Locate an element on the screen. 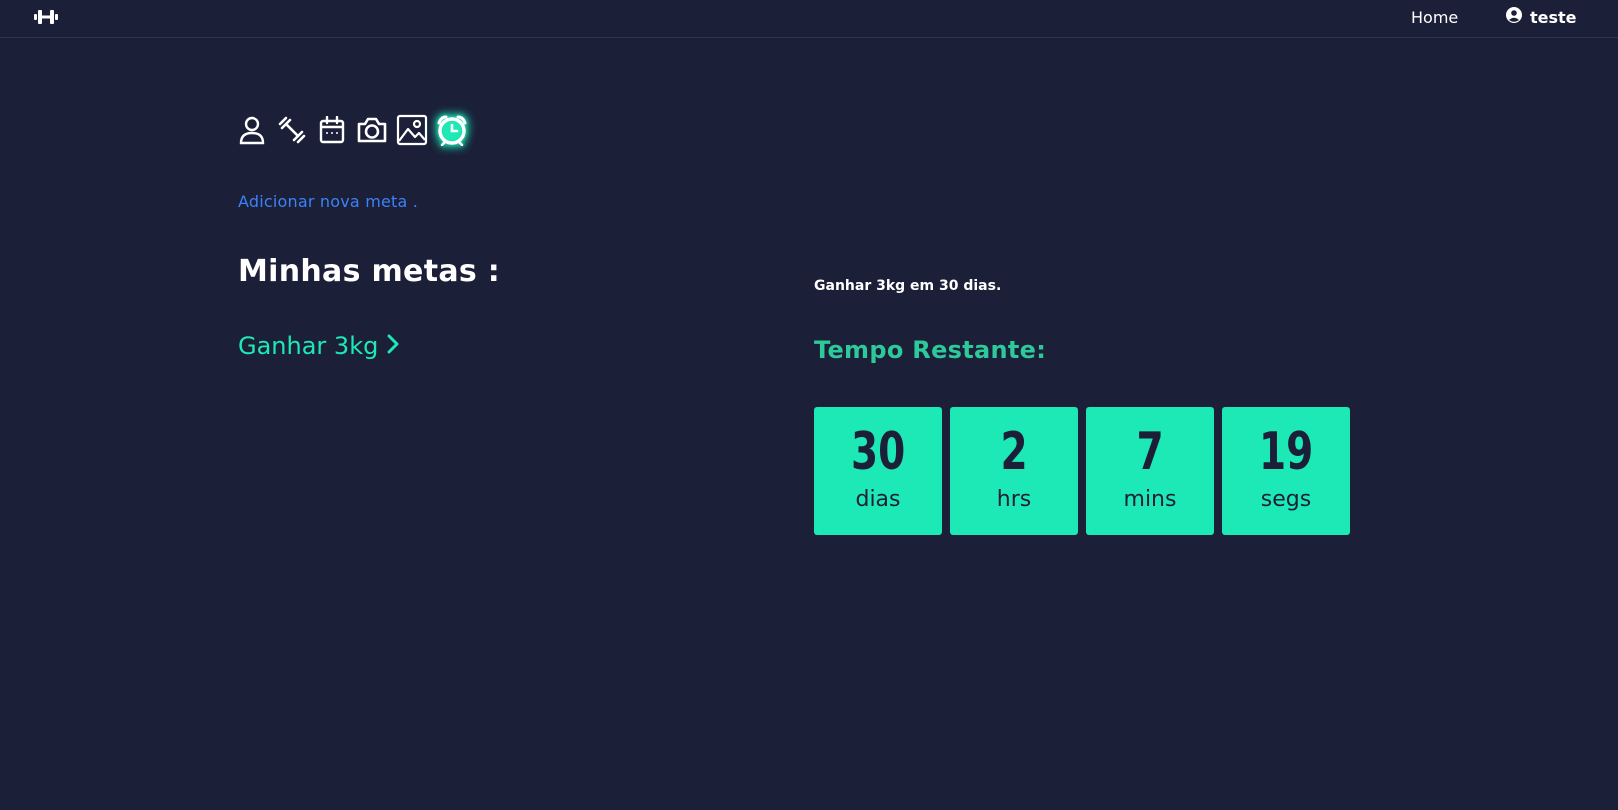 The height and width of the screenshot is (810, 1618). chevron-right-icon is located at coordinates (393, 346).